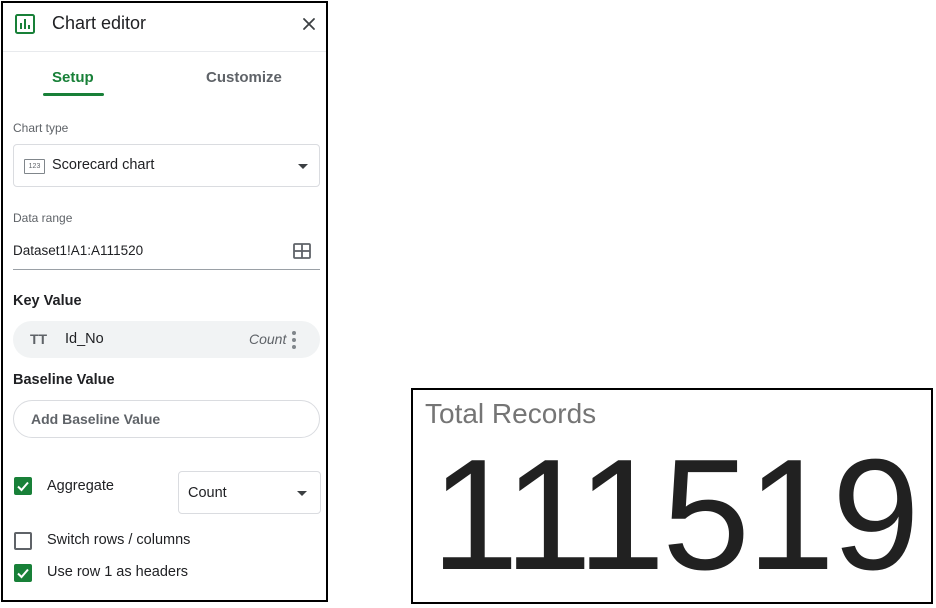 The image size is (936, 608). What do you see at coordinates (96, 419) in the screenshot?
I see `add-baseline-label: Add Baseline Value` at bounding box center [96, 419].